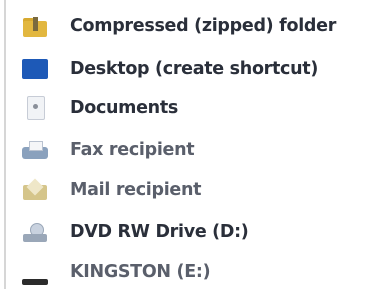 This screenshot has height=292, width=378. What do you see at coordinates (203, 26) in the screenshot?
I see `menu-item-label: Compressed (zipped) folder` at bounding box center [203, 26].